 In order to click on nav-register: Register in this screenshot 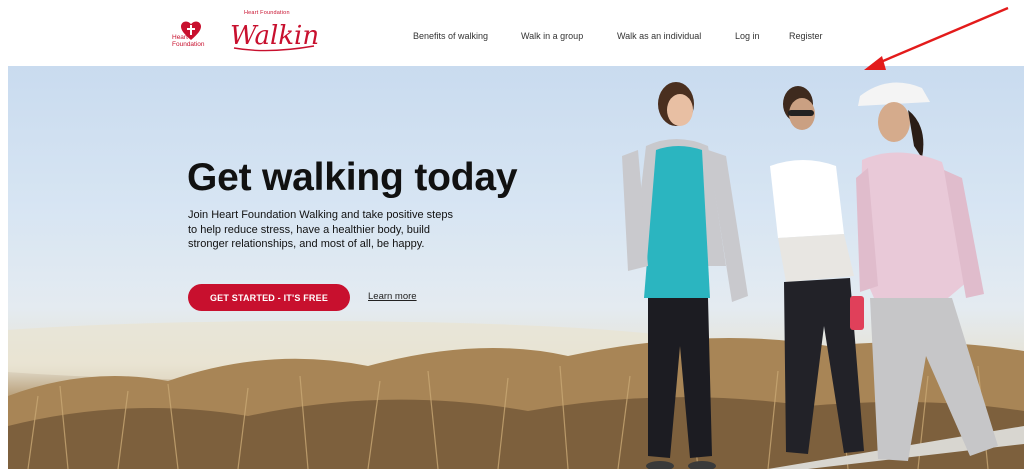, I will do `click(806, 36)`.